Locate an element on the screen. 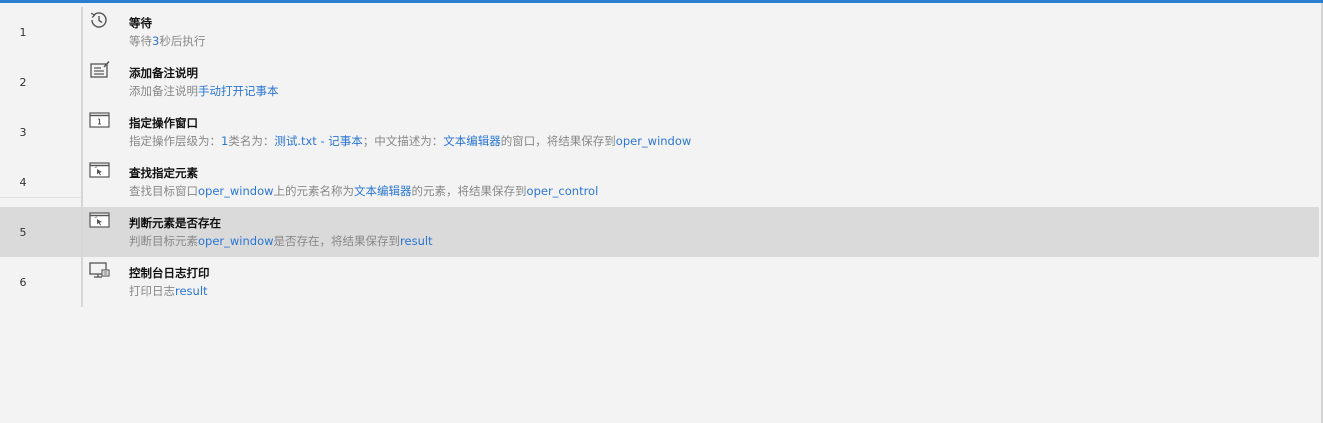 The width and height of the screenshot is (1323, 423). step-description: 等待3秒后执行 is located at coordinates (724, 41).